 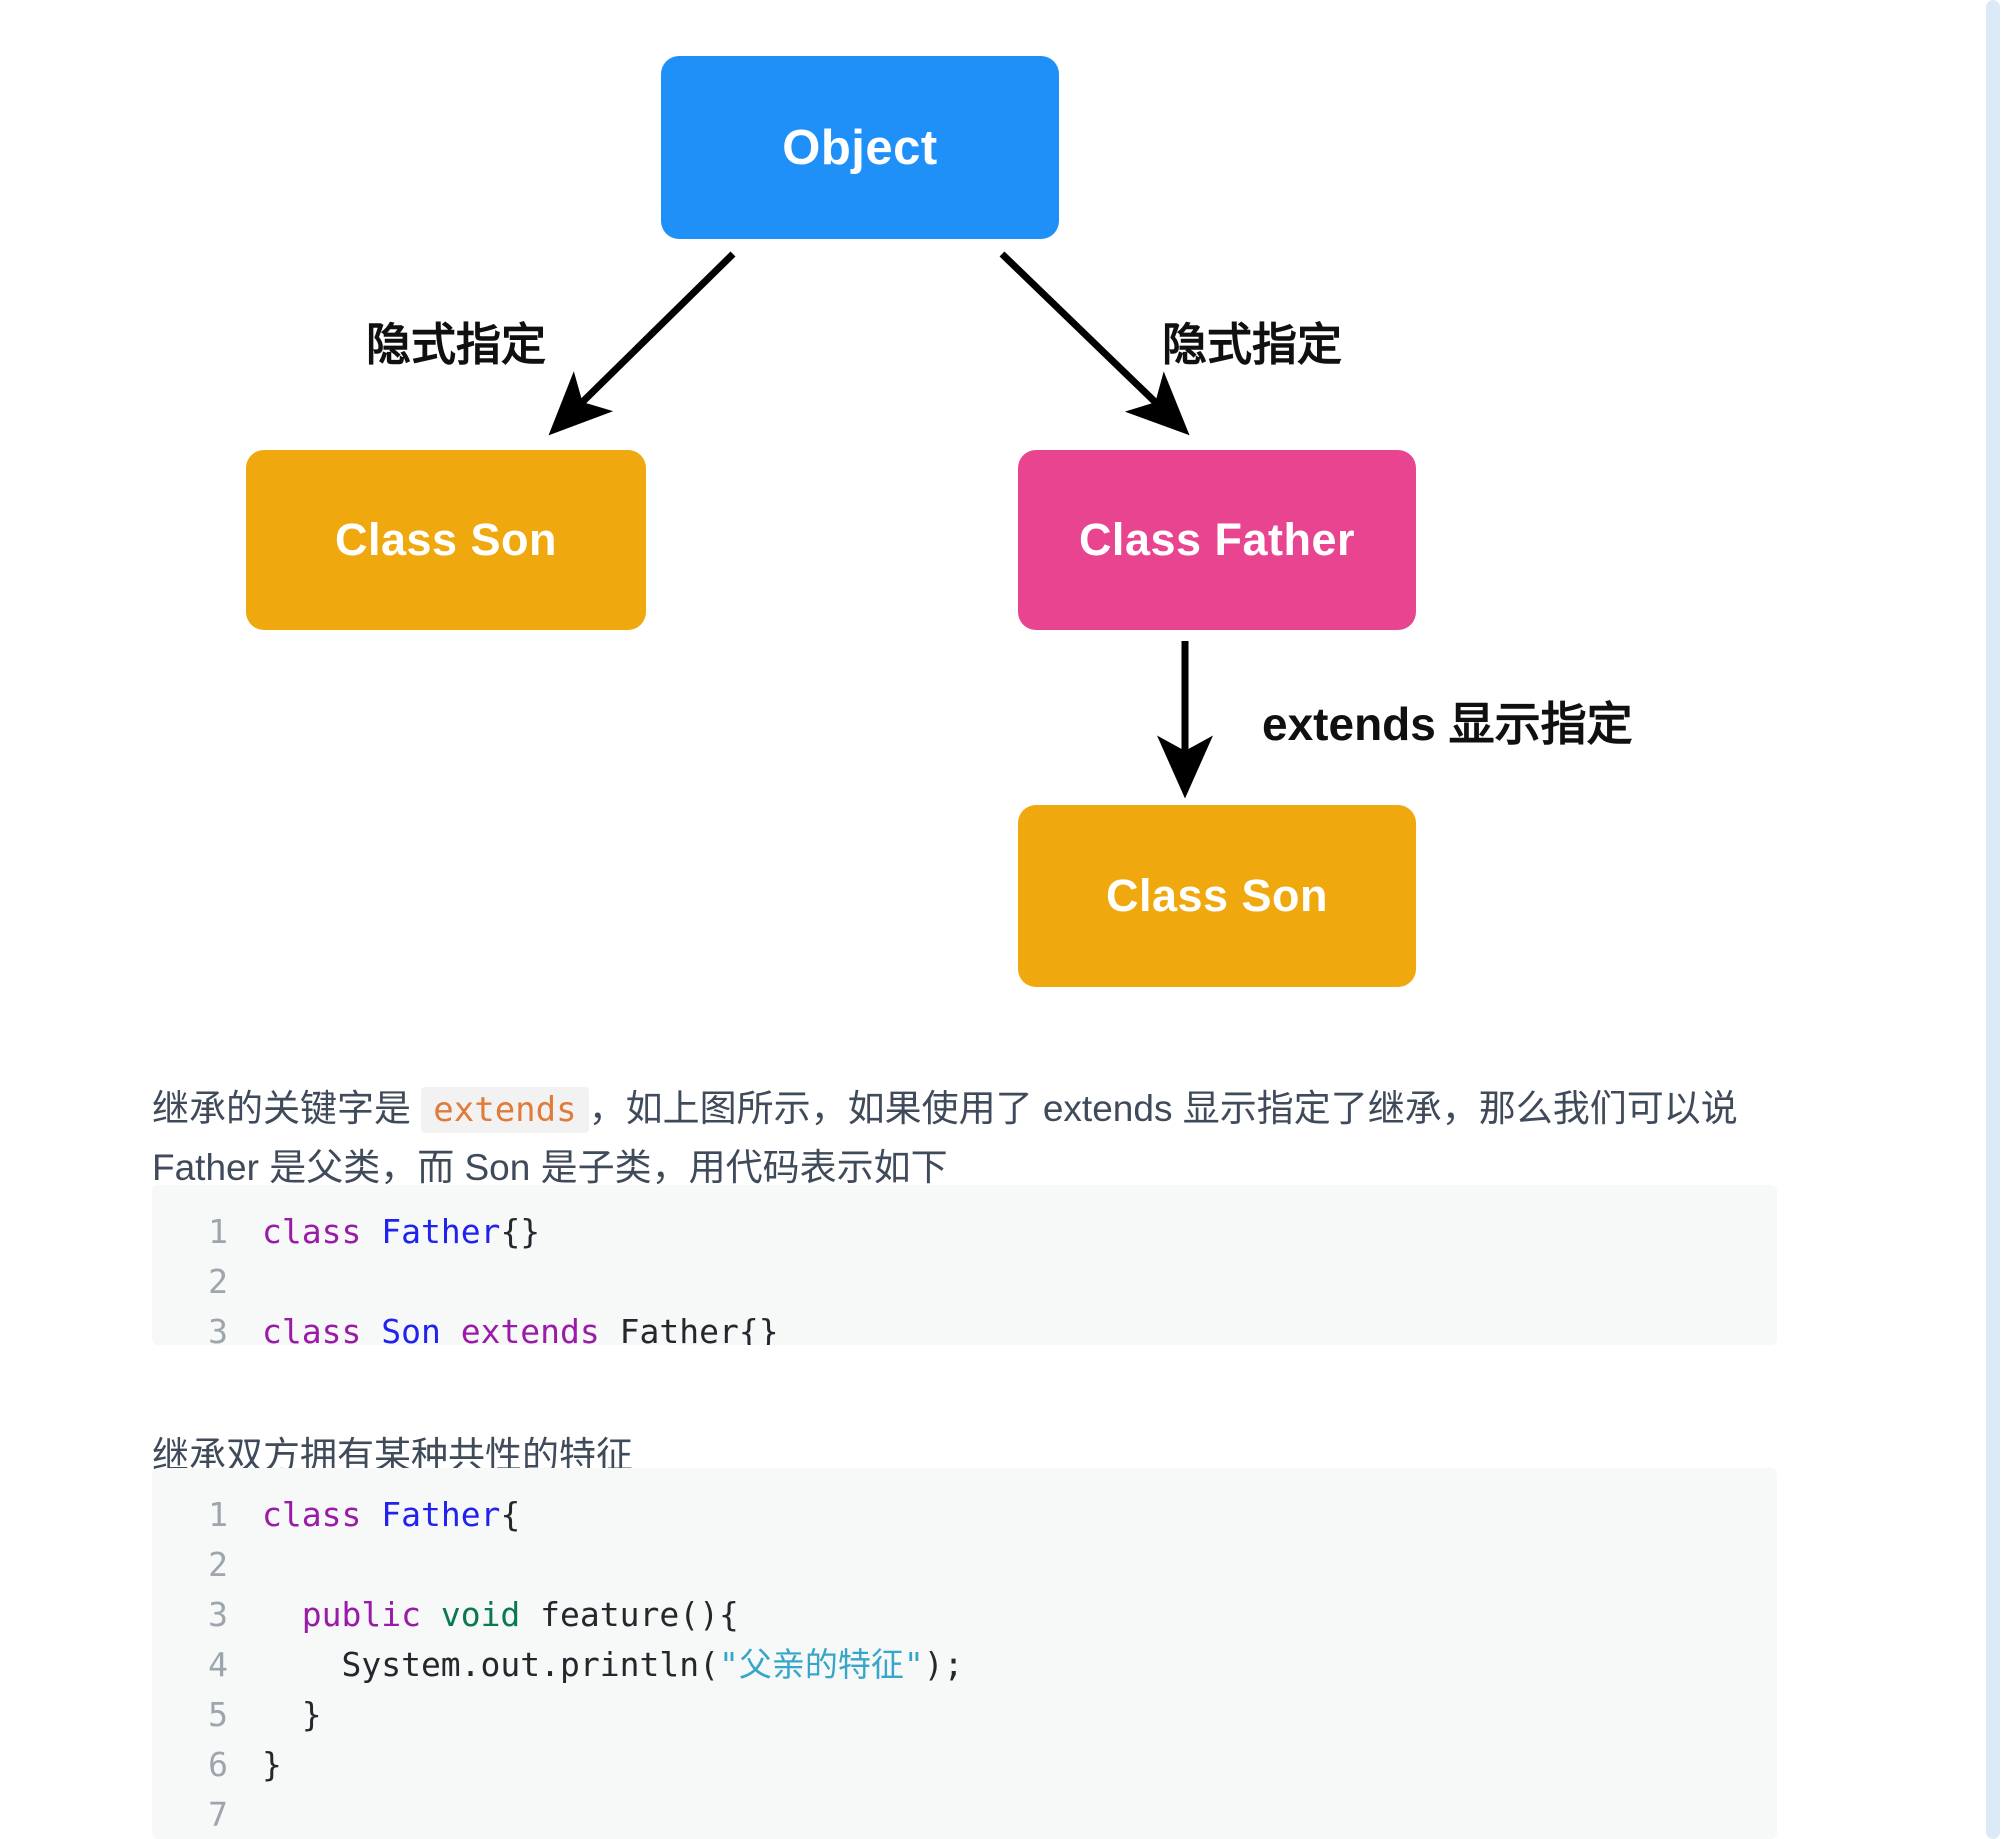 What do you see at coordinates (490, 1614) in the screenshot?
I see `code-token-type: void` at bounding box center [490, 1614].